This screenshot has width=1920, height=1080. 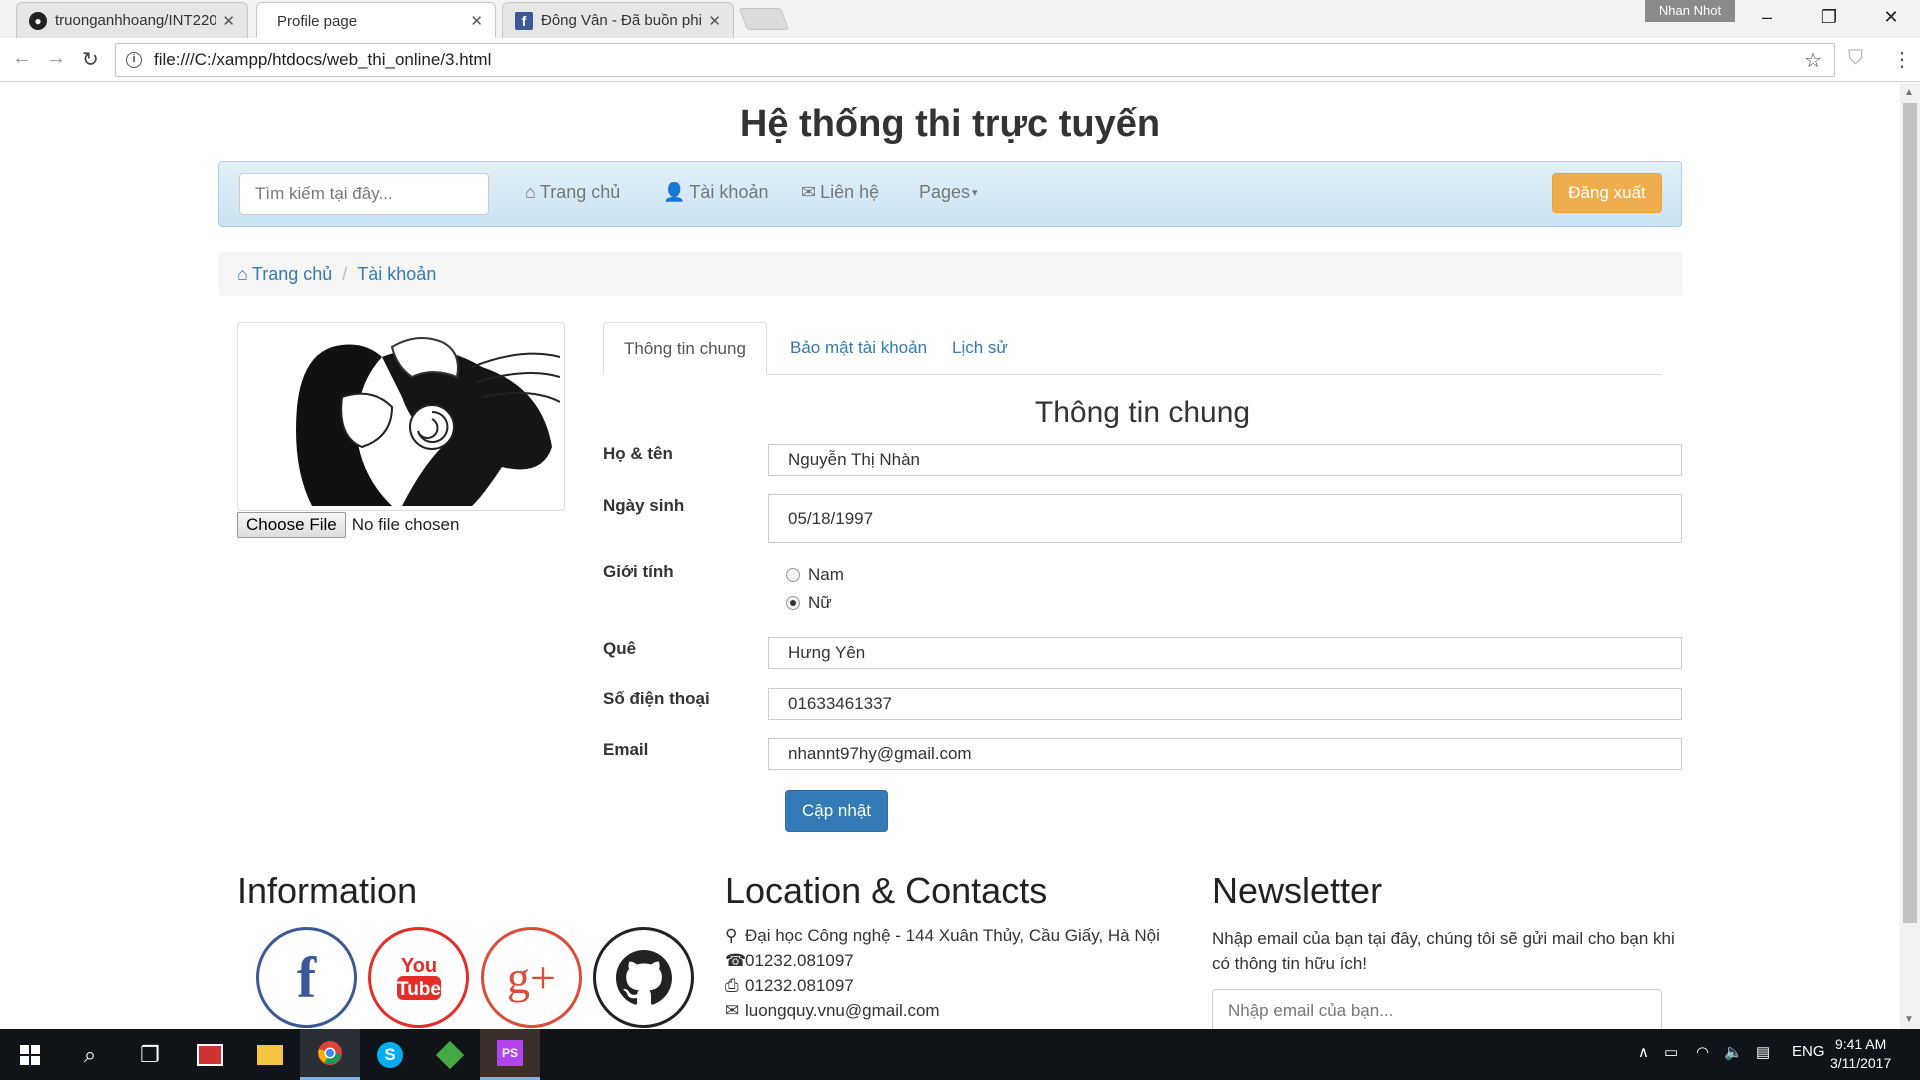 I want to click on gender-male-option: Nam, so click(x=815, y=575).